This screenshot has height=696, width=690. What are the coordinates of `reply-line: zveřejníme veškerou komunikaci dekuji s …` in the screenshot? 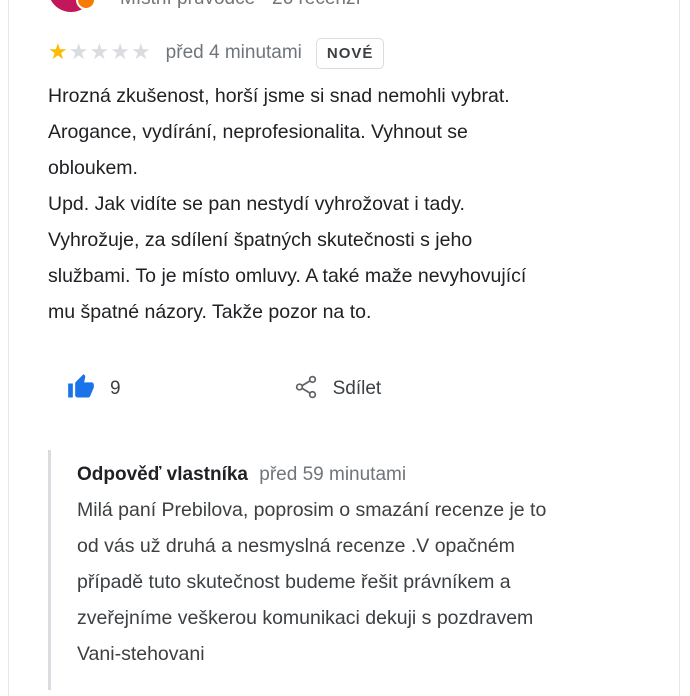 It's located at (305, 618).